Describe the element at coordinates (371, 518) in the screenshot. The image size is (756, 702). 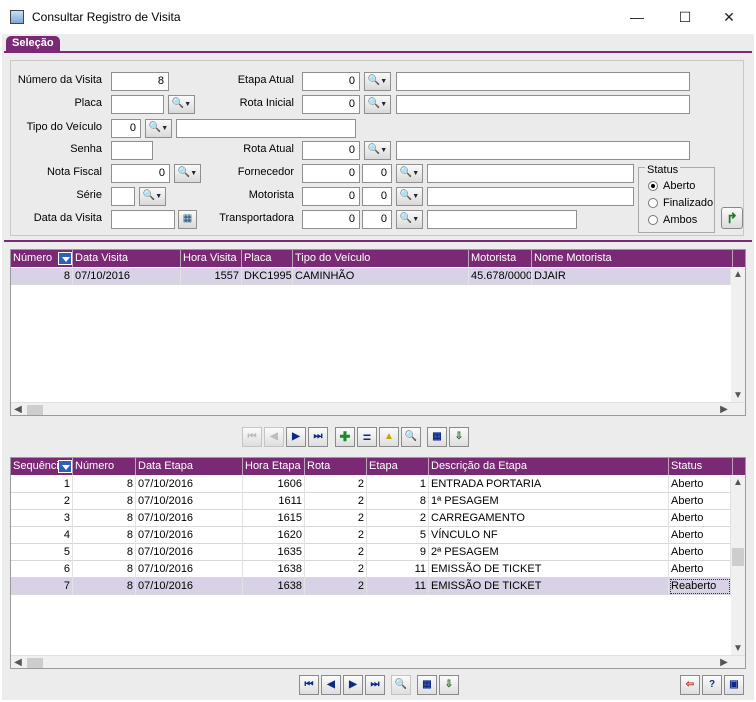
I see `table-row: 3 8 07/10/2016 1615 2 2 CARREGAMENTO Aberto` at that location.